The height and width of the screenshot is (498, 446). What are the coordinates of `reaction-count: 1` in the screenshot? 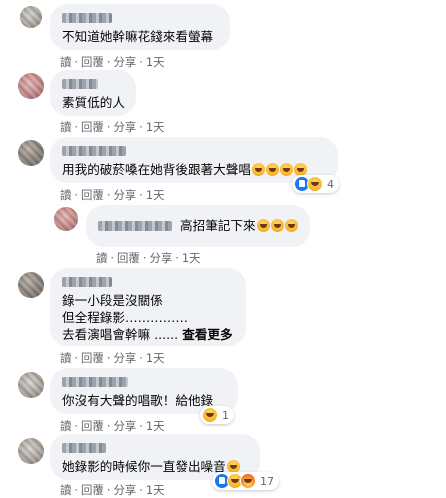 It's located at (225, 415).